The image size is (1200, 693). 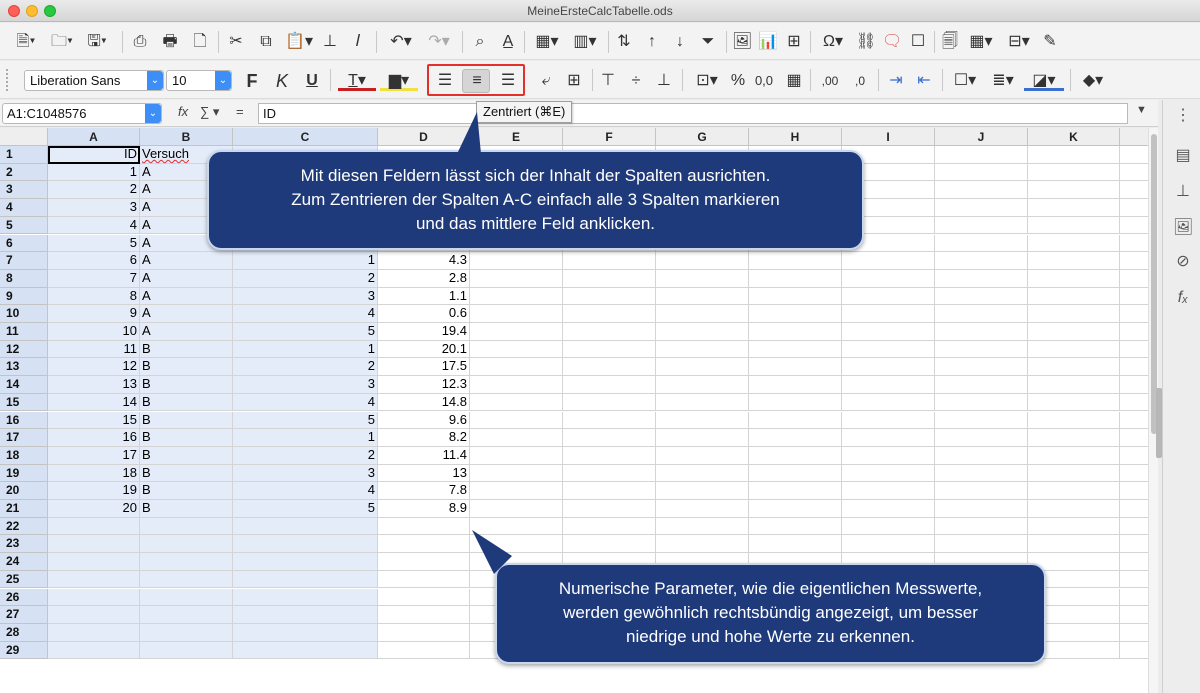 I want to click on cell: A, so click(x=186, y=314).